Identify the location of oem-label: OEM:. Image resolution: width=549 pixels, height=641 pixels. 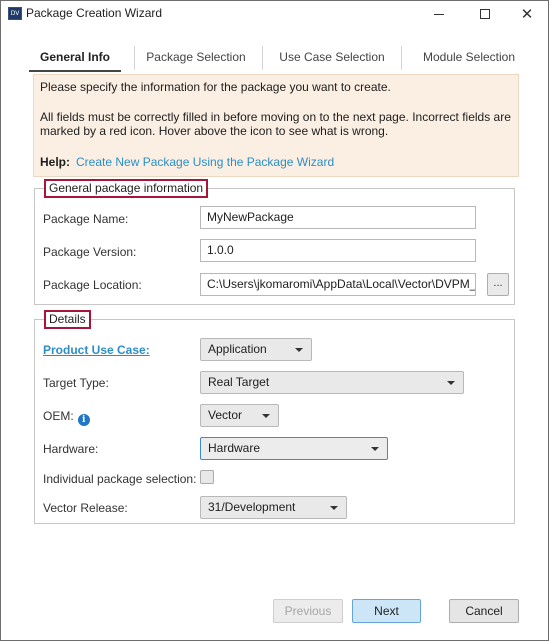
(58, 416).